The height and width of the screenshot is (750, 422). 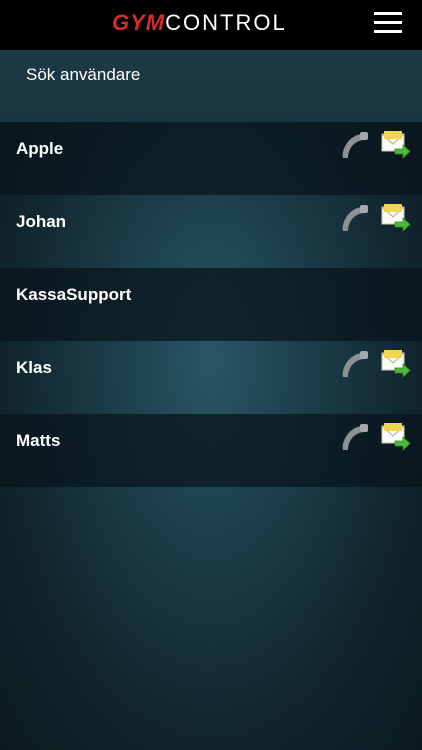 I want to click on user-name: Matts, so click(x=38, y=440).